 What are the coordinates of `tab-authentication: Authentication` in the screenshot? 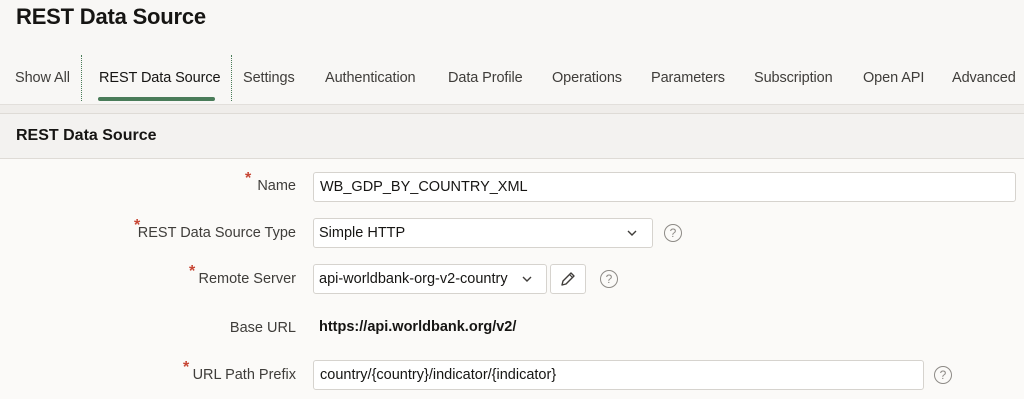 It's located at (370, 78).